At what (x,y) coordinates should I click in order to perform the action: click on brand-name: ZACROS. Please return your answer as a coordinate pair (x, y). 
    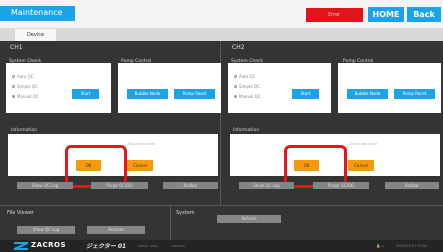
    Looking at the image, I should click on (49, 245).